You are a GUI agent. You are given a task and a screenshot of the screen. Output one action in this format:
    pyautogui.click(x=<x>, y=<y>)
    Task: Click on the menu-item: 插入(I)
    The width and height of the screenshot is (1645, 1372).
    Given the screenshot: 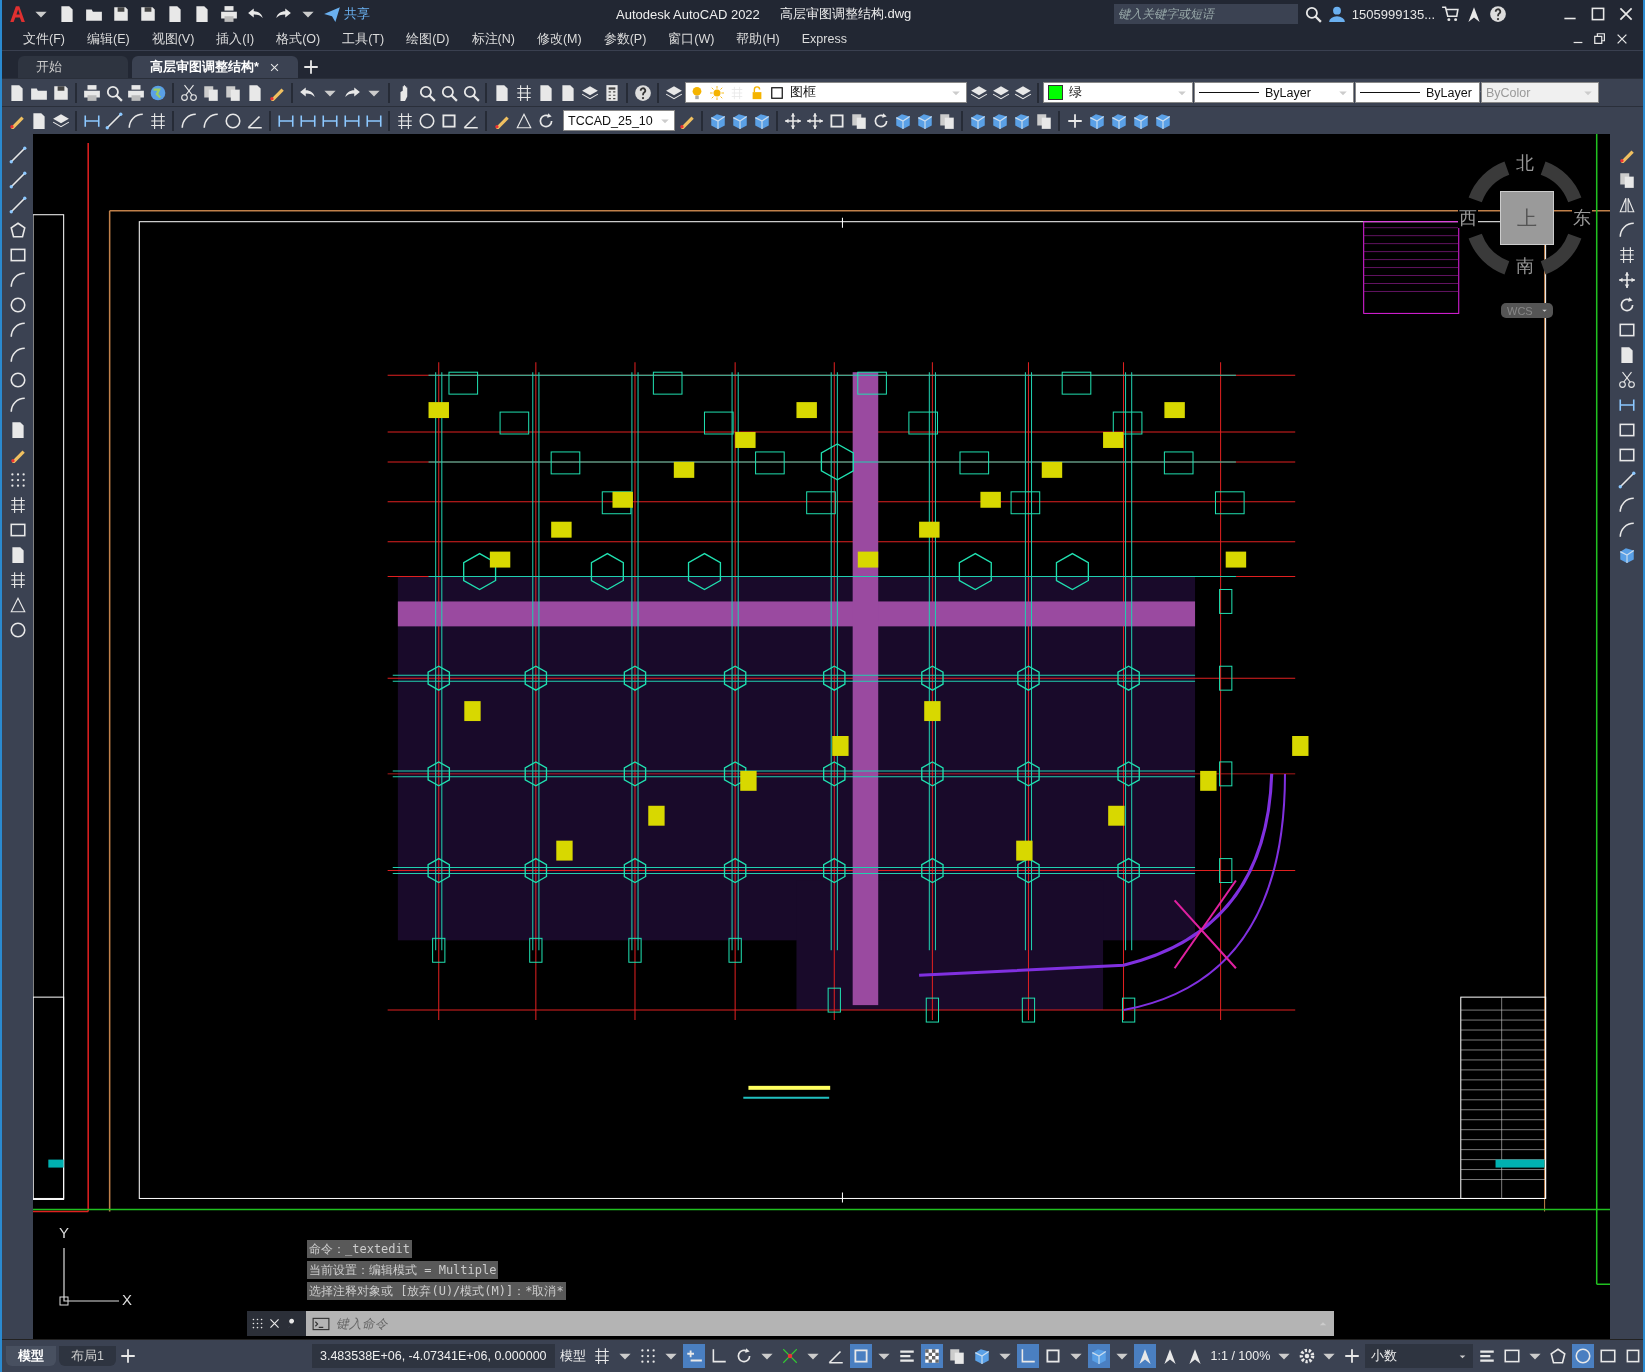 What is the action you would take?
    pyautogui.click(x=235, y=39)
    